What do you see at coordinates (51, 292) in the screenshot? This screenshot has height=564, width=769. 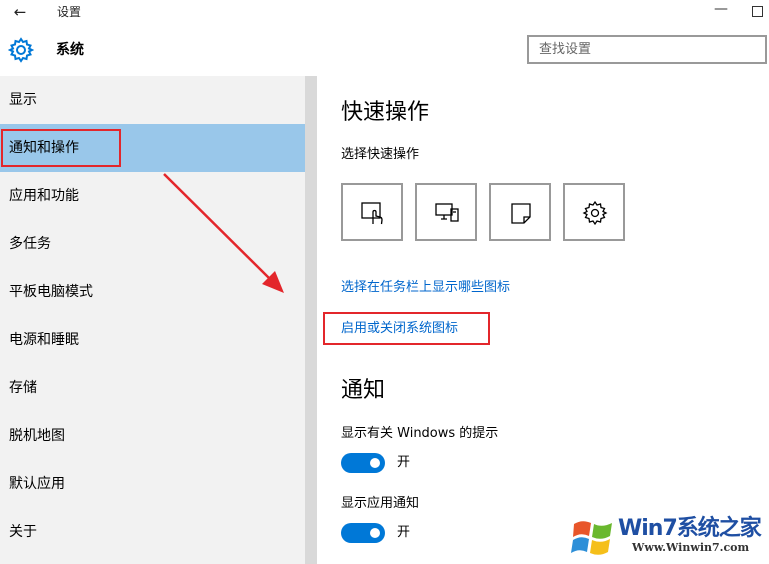 I see `sidebar-item-label: 平板电脑模式` at bounding box center [51, 292].